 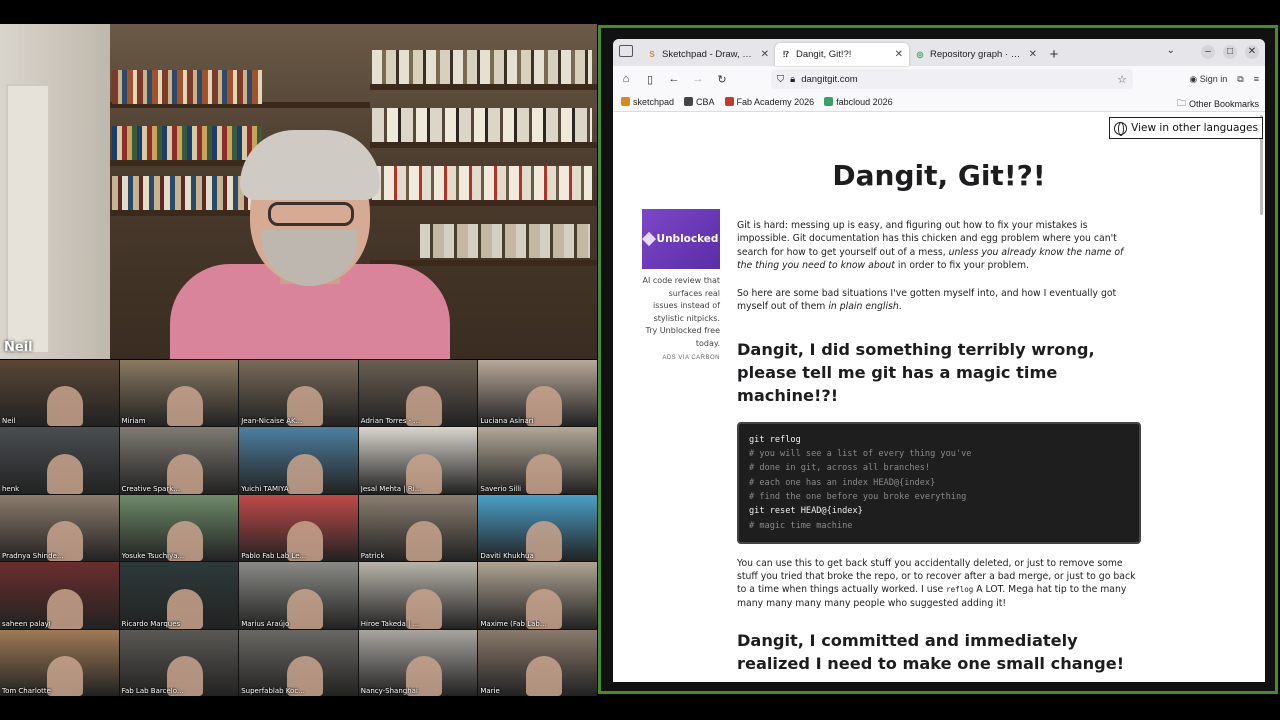 I want to click on other-bookmarks-folder: 🗀 Other Bookmarks, so click(x=1218, y=104).